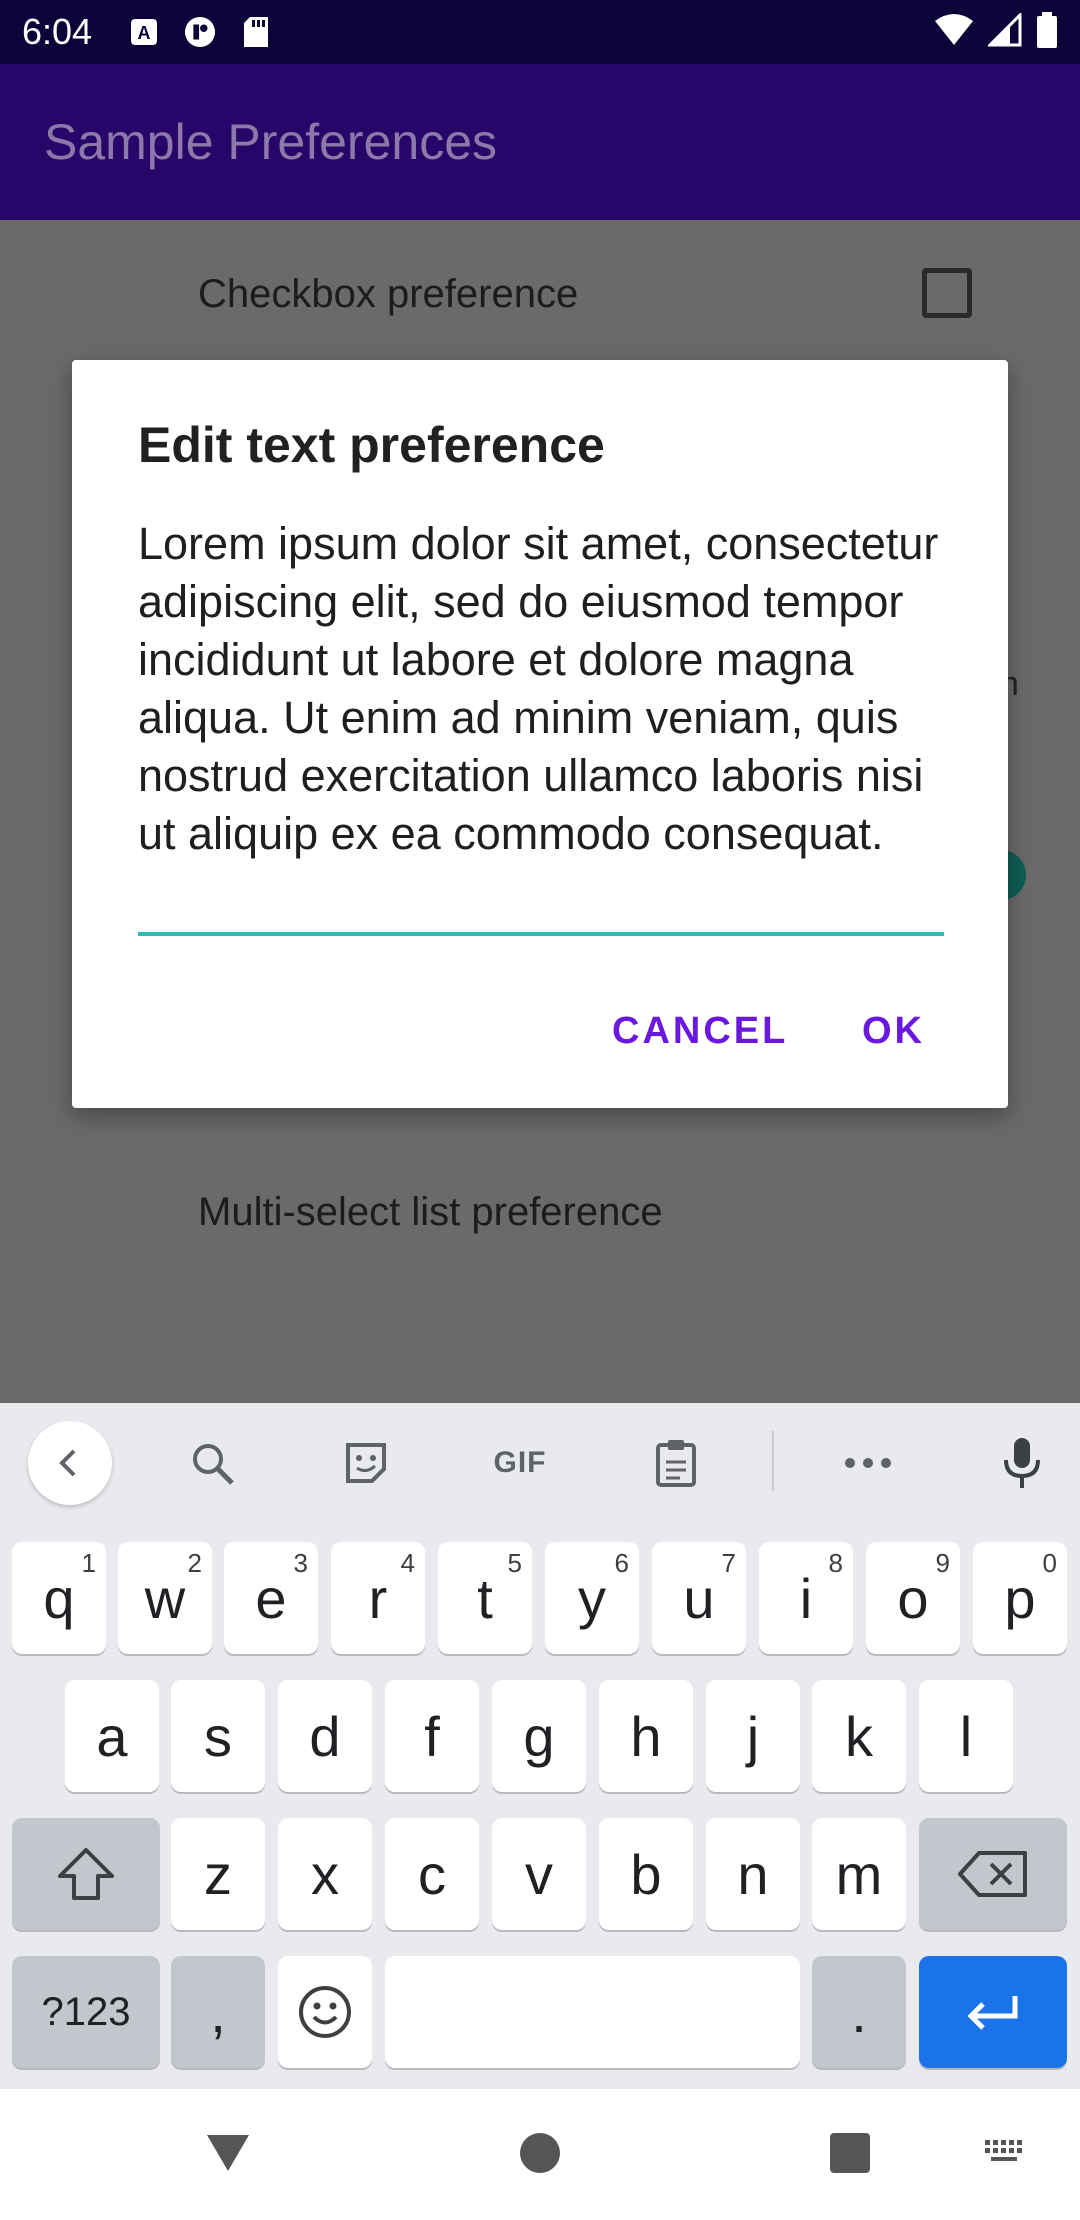  I want to click on key-label: q, so click(59, 1598).